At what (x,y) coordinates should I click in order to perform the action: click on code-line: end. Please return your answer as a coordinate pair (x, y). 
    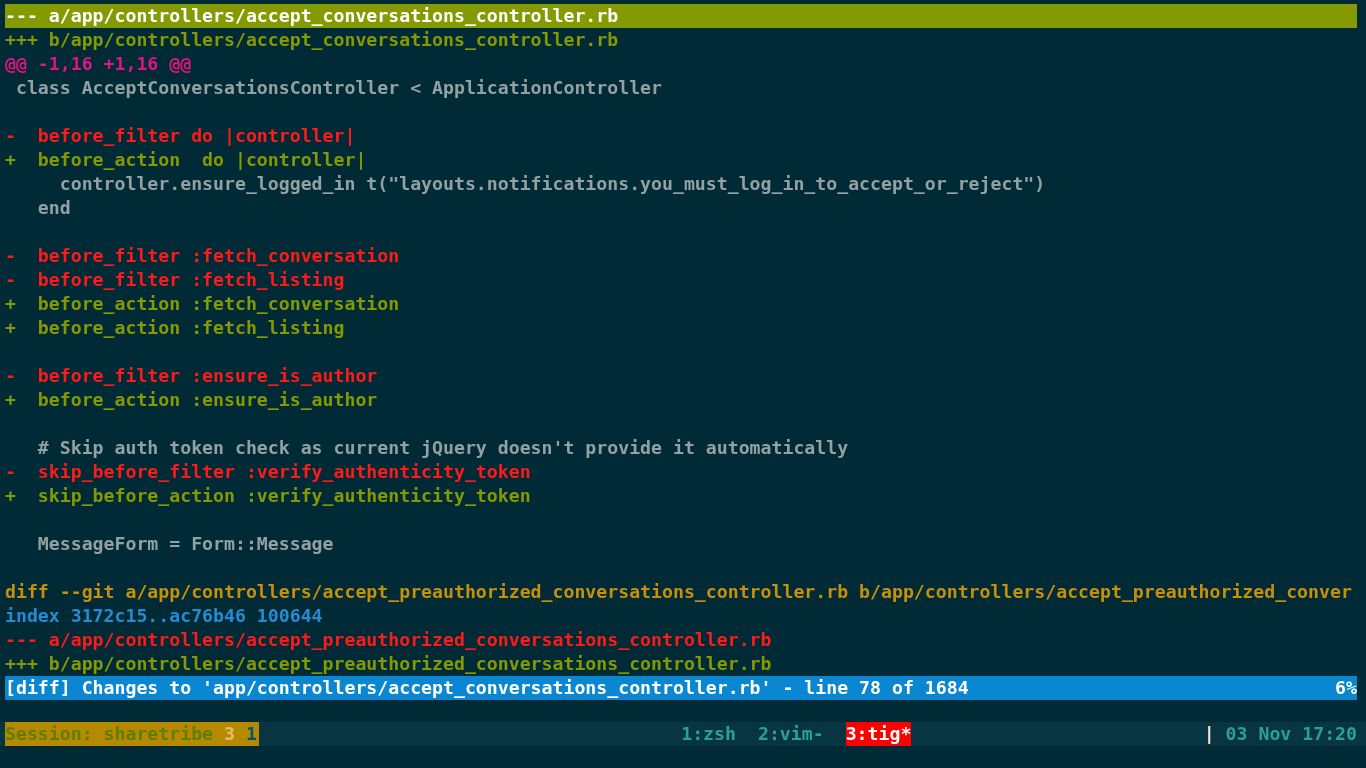
    Looking at the image, I should click on (681, 208).